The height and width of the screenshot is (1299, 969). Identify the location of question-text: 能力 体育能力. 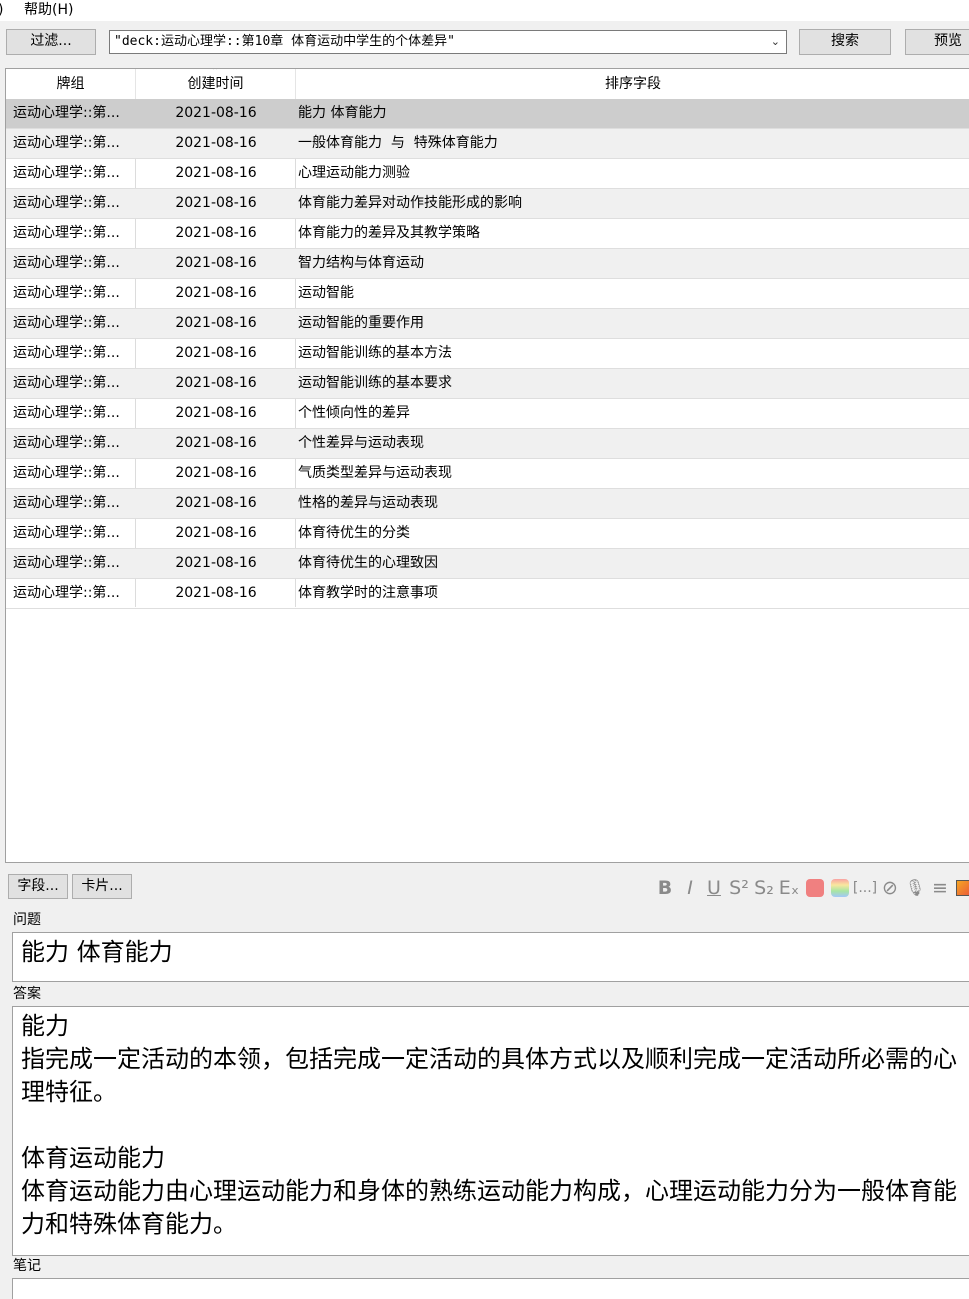
(97, 952).